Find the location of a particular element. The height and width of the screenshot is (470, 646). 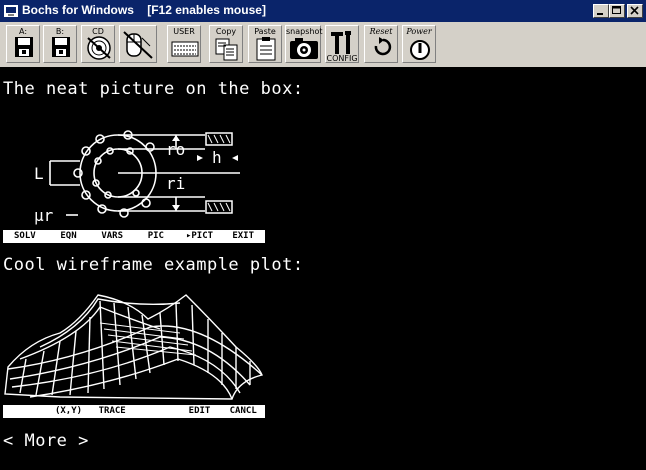

mouse-button is located at coordinates (138, 44).